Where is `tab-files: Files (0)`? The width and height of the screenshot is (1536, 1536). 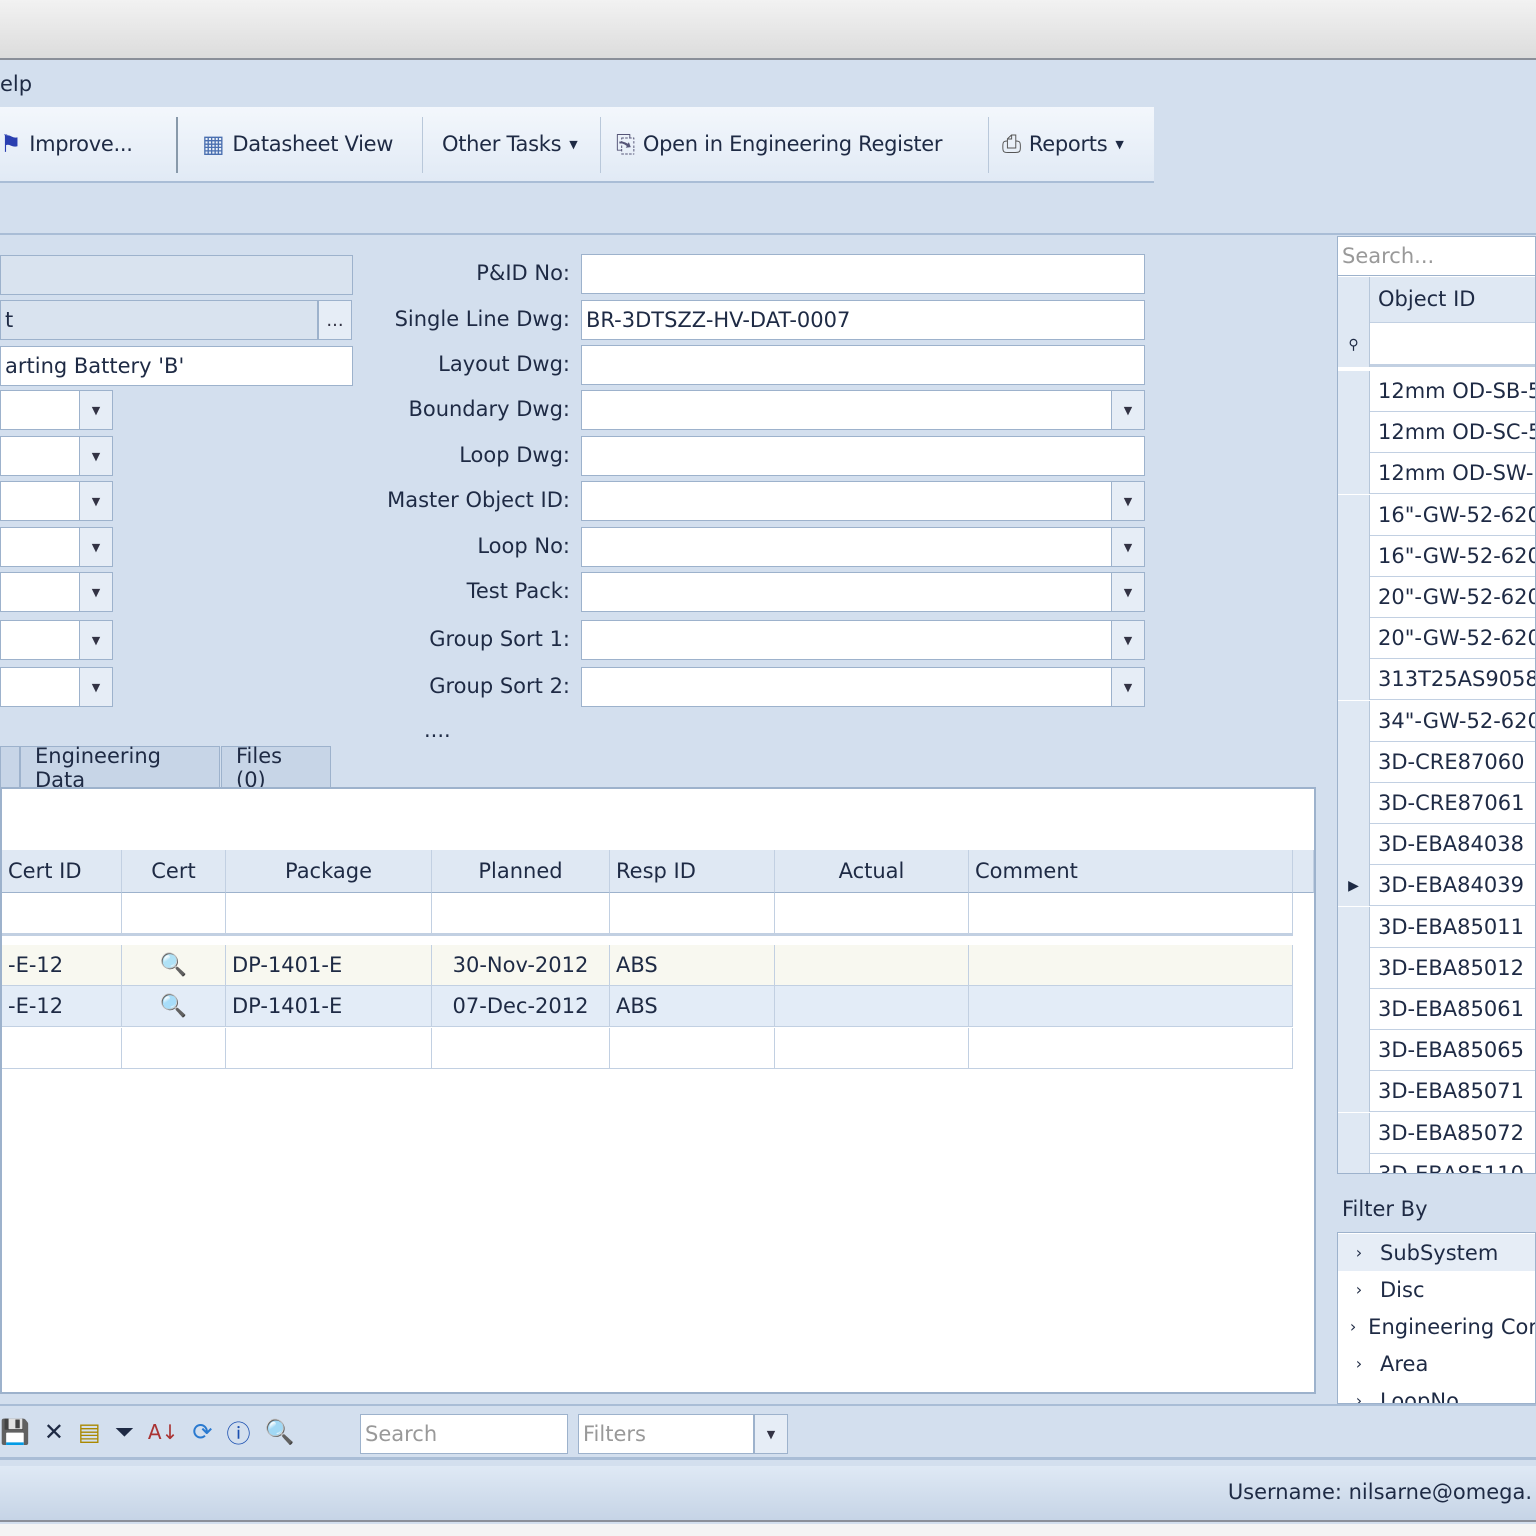 tab-files: Files (0) is located at coordinates (276, 768).